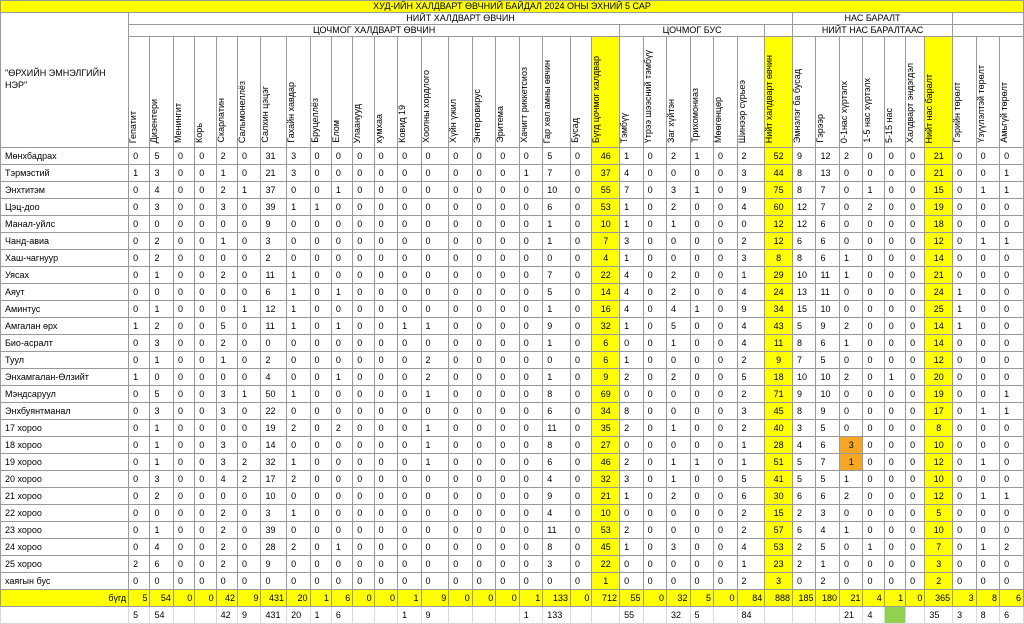 This screenshot has width=1024, height=624. What do you see at coordinates (274, 564) in the screenshot?
I see `value-cell: 9` at bounding box center [274, 564].